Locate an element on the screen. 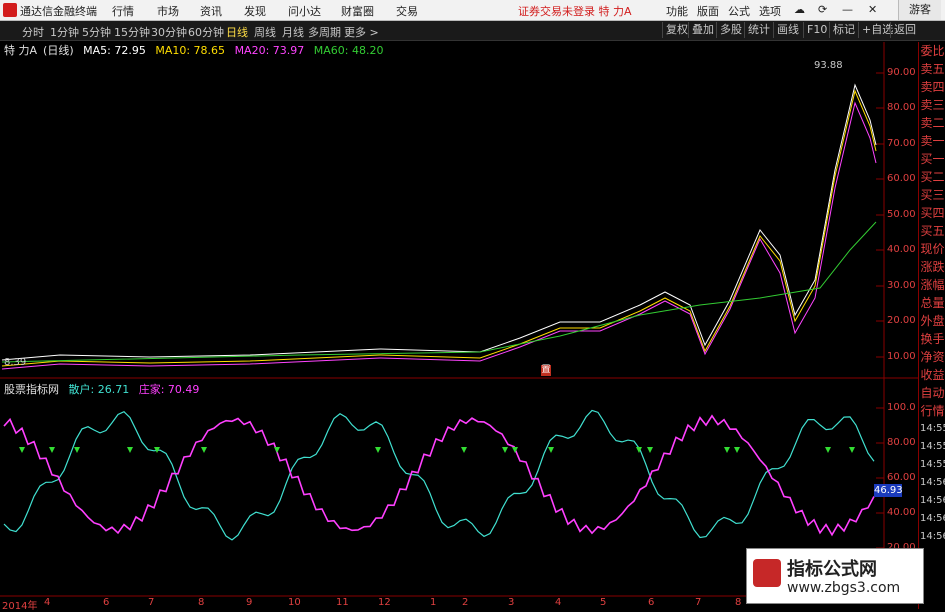 This screenshot has width=945, height=612. price-tick: 30.00 is located at coordinates (901, 285).